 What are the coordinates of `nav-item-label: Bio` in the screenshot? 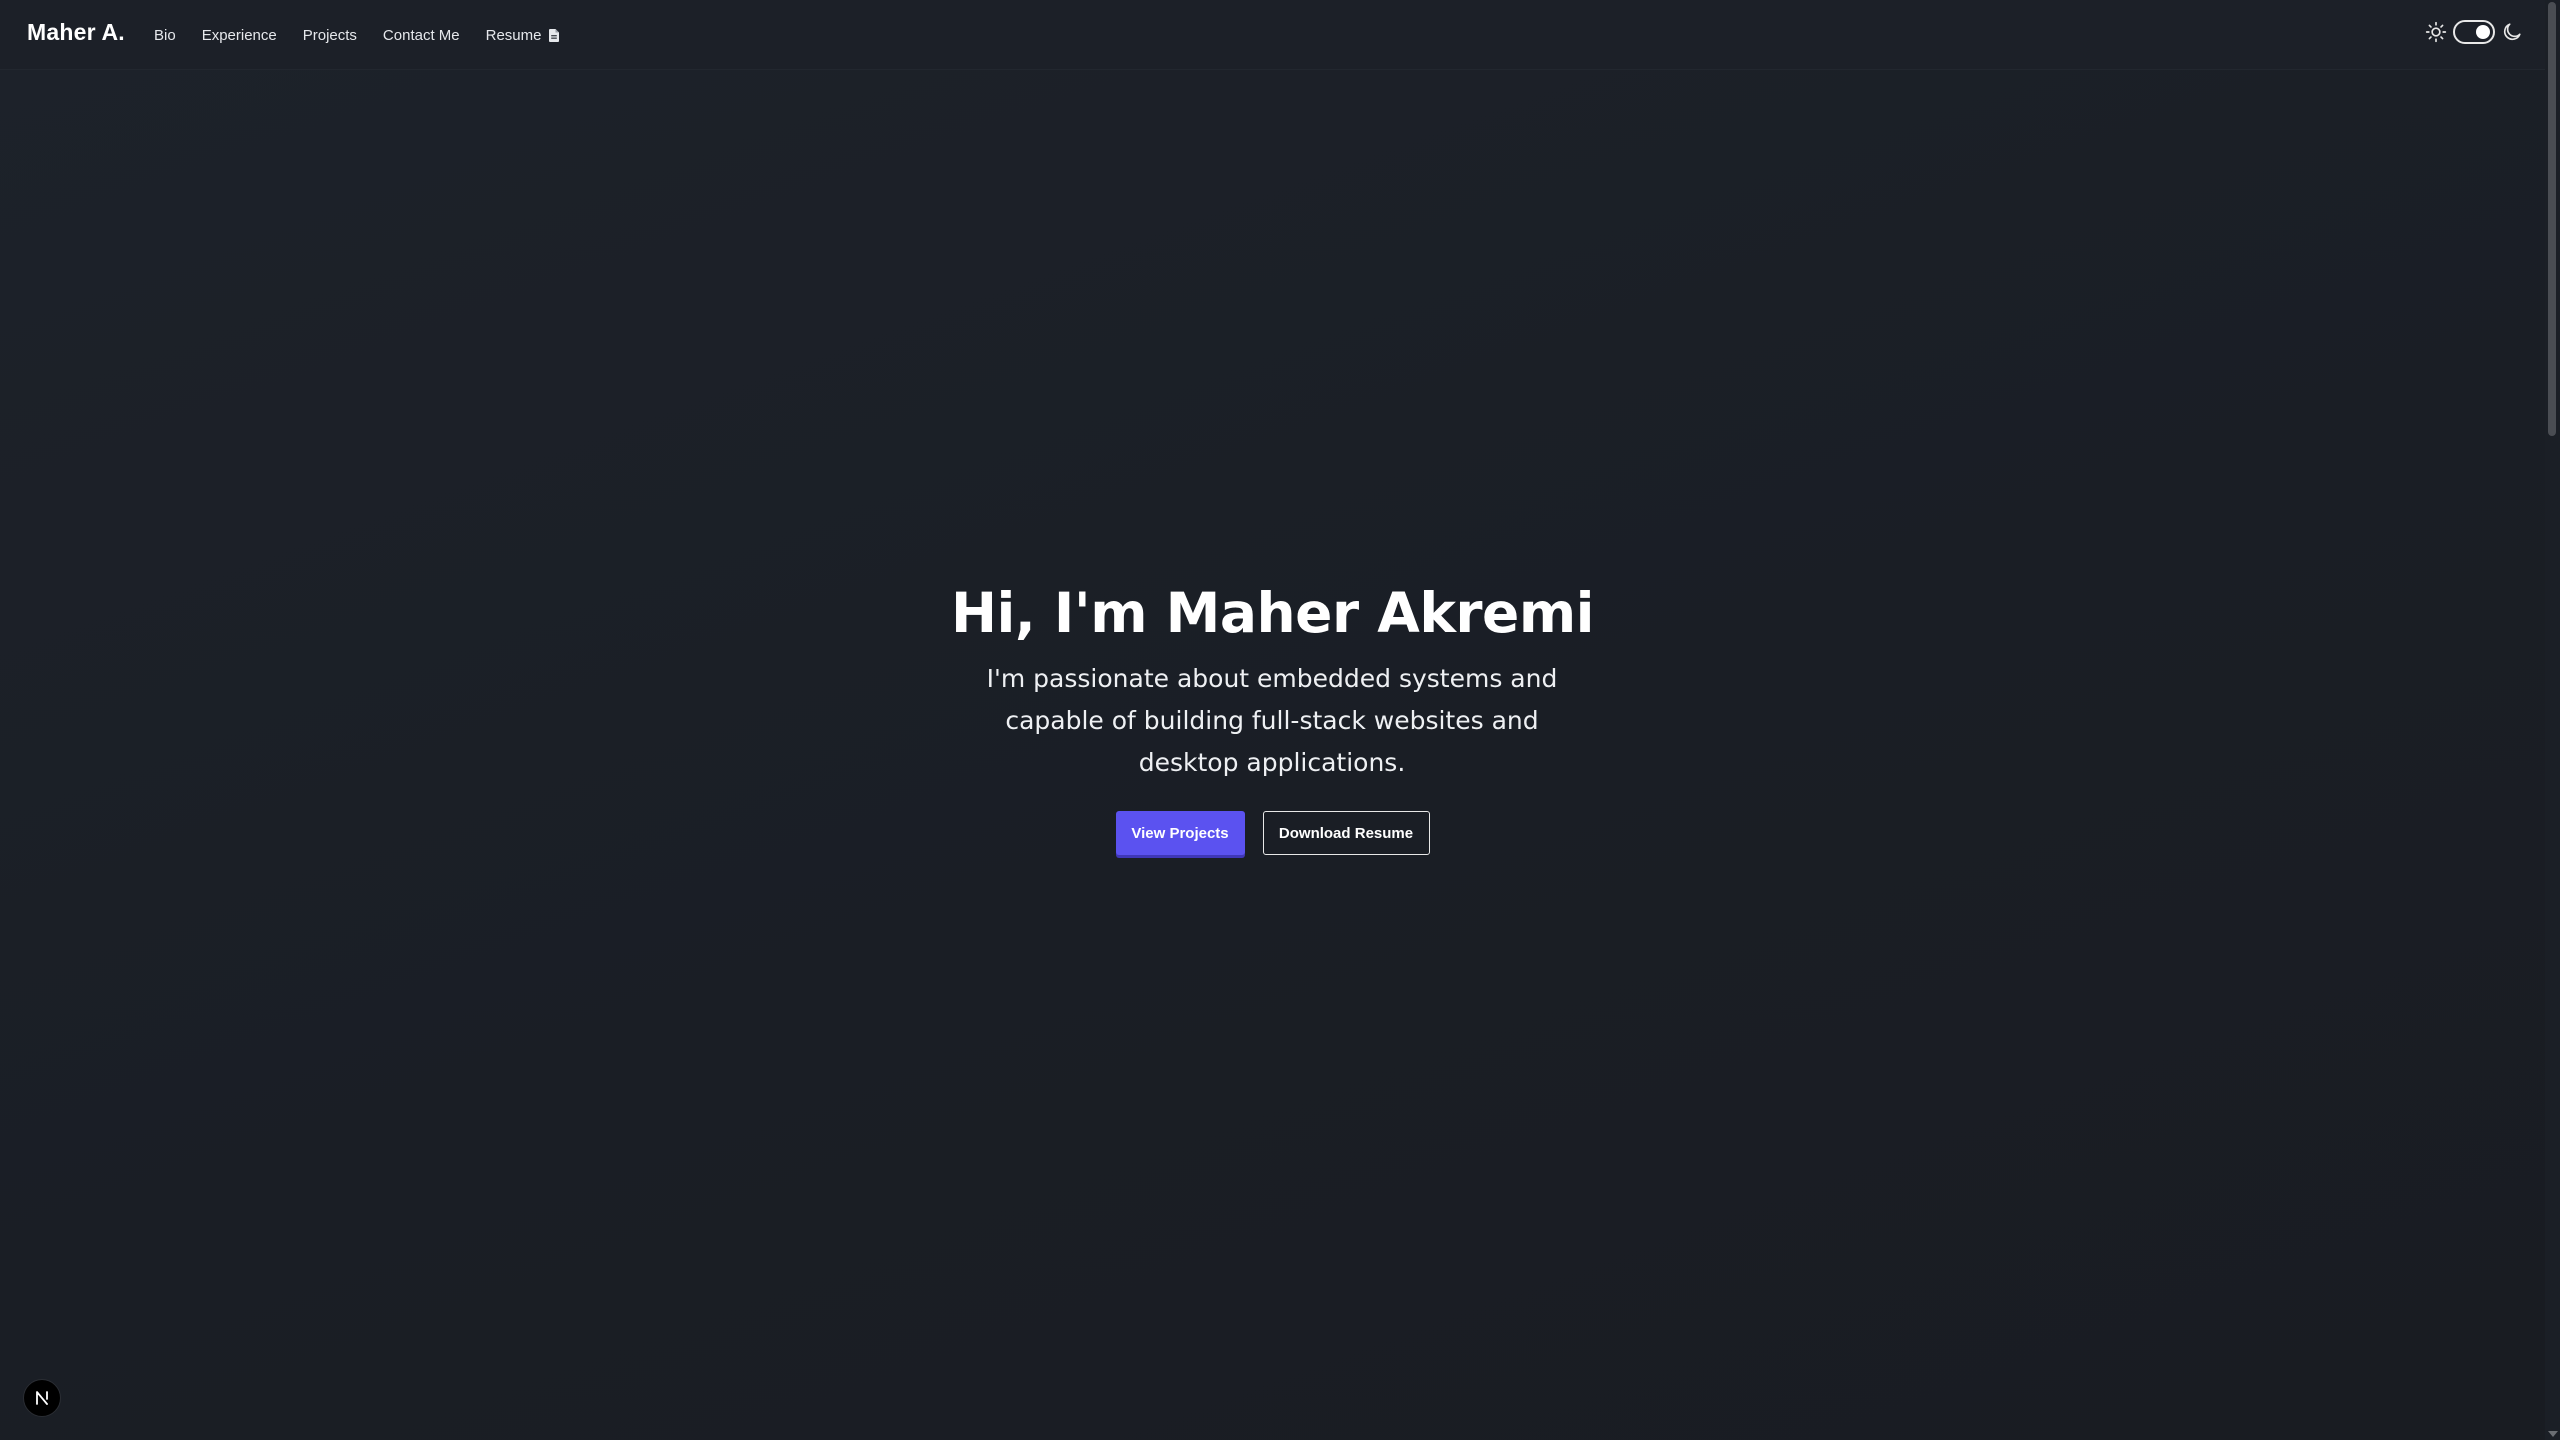 It's located at (165, 35).